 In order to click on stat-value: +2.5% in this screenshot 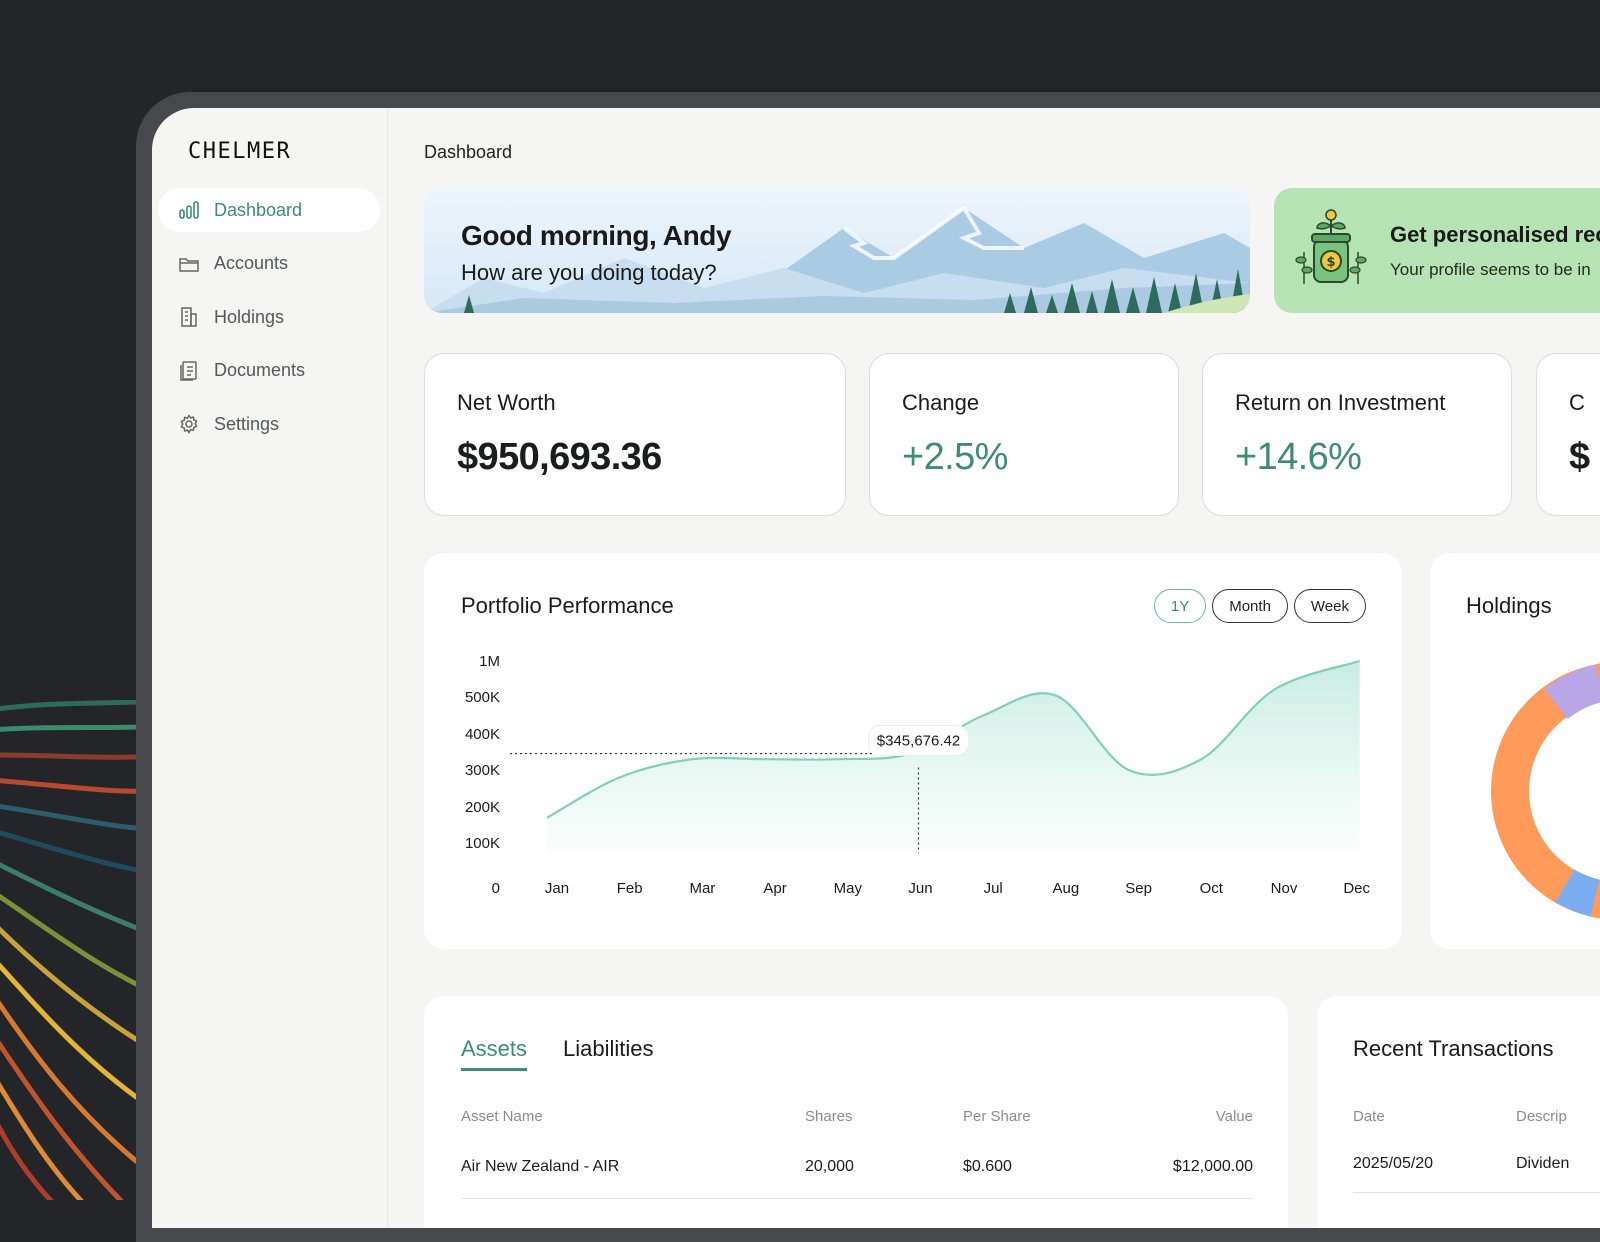, I will do `click(955, 457)`.